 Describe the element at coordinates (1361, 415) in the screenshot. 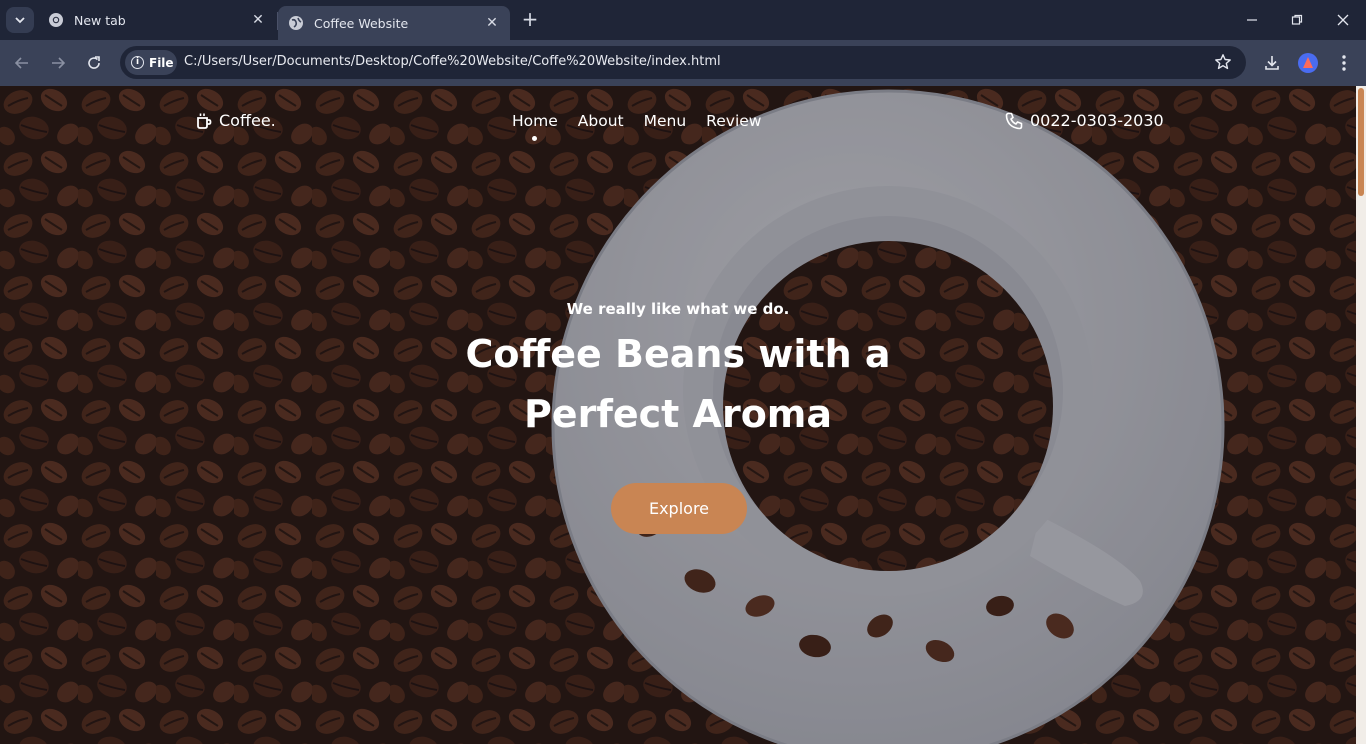

I see `page-scrollbar` at that location.